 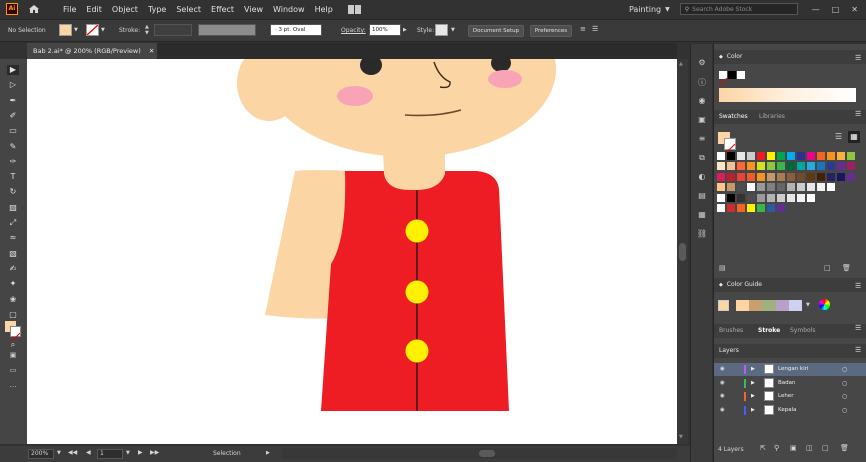 I want to click on delete-layer-icon: 🗑, so click(x=844, y=448).